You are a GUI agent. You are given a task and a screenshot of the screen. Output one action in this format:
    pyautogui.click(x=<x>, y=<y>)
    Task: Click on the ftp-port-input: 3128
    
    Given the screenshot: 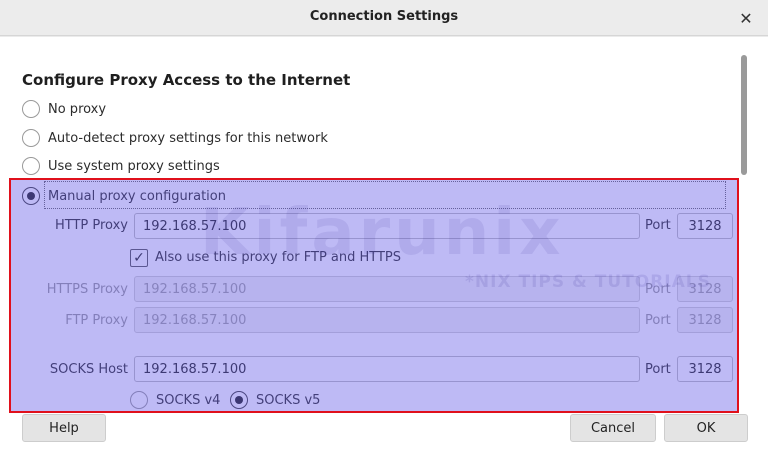 What is the action you would take?
    pyautogui.click(x=705, y=320)
    